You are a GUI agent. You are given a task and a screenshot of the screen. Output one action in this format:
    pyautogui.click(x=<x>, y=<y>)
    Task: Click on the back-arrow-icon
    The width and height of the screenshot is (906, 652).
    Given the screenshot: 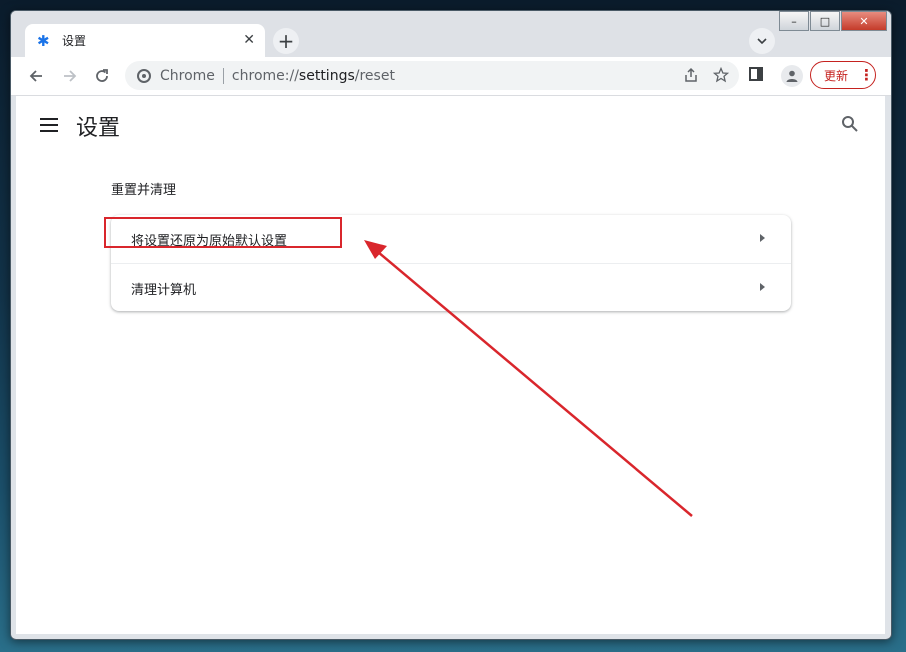 What is the action you would take?
    pyautogui.click(x=35, y=76)
    